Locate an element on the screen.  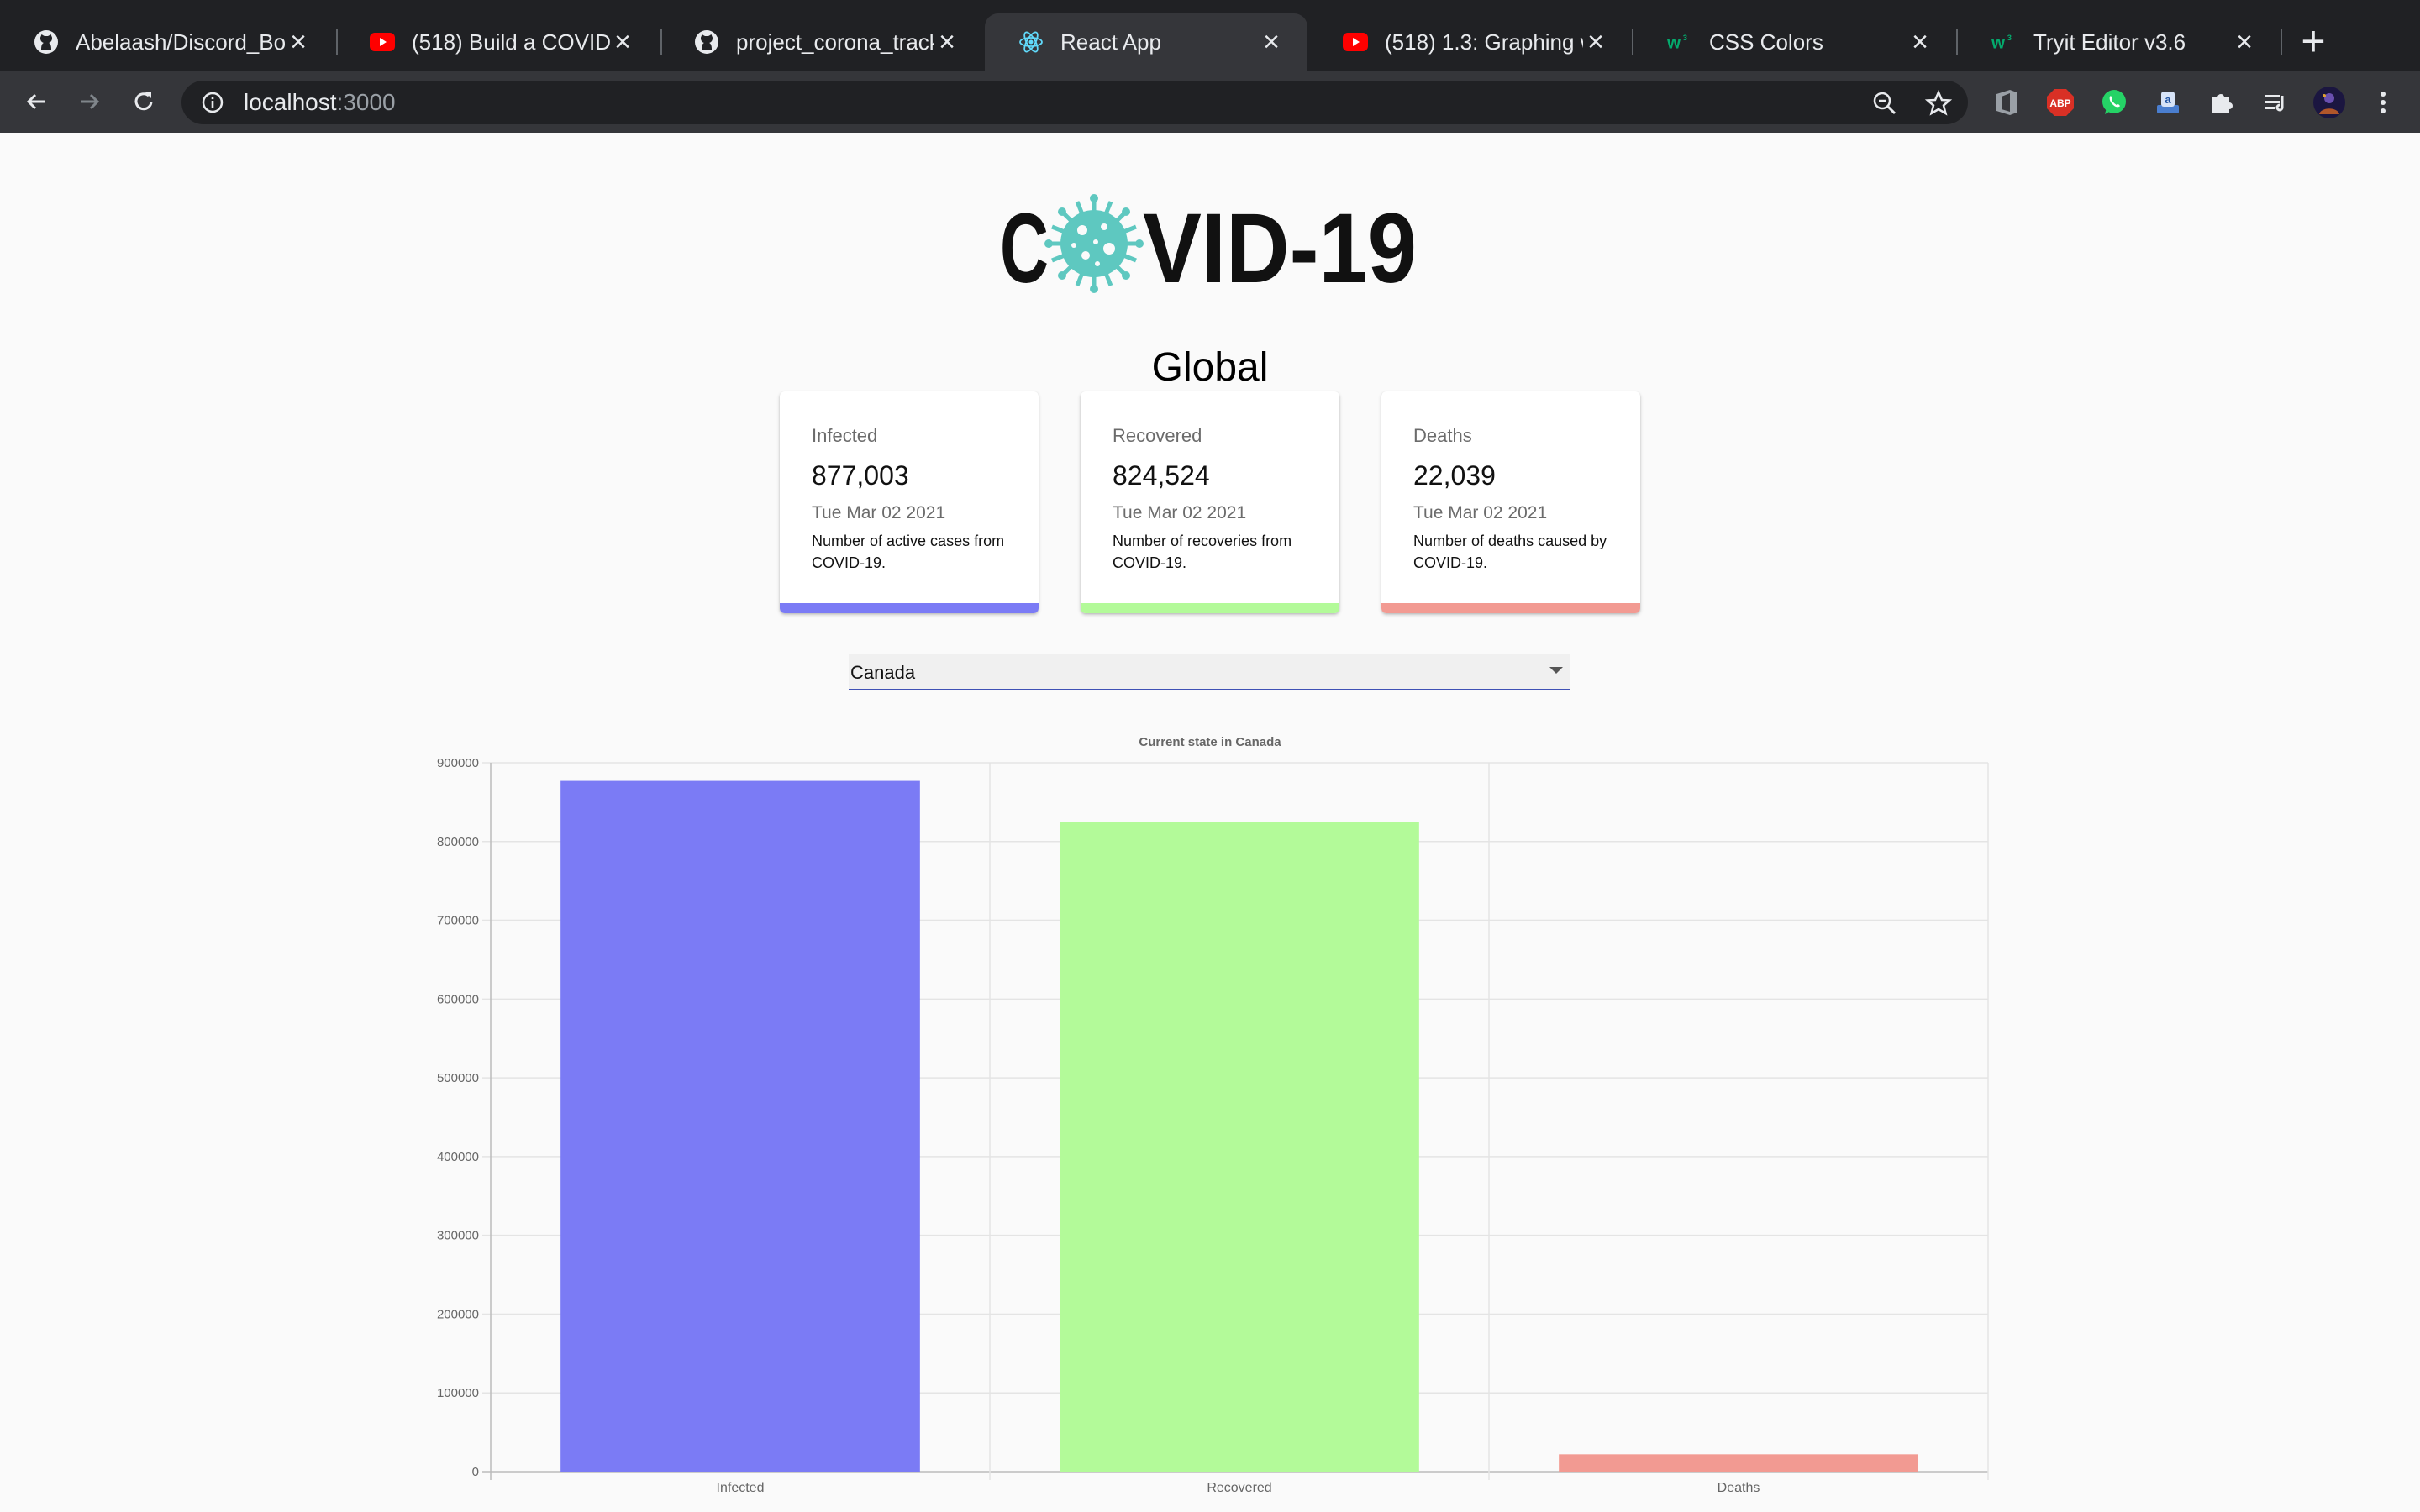
card-value: 22,039 is located at coordinates (1454, 475).